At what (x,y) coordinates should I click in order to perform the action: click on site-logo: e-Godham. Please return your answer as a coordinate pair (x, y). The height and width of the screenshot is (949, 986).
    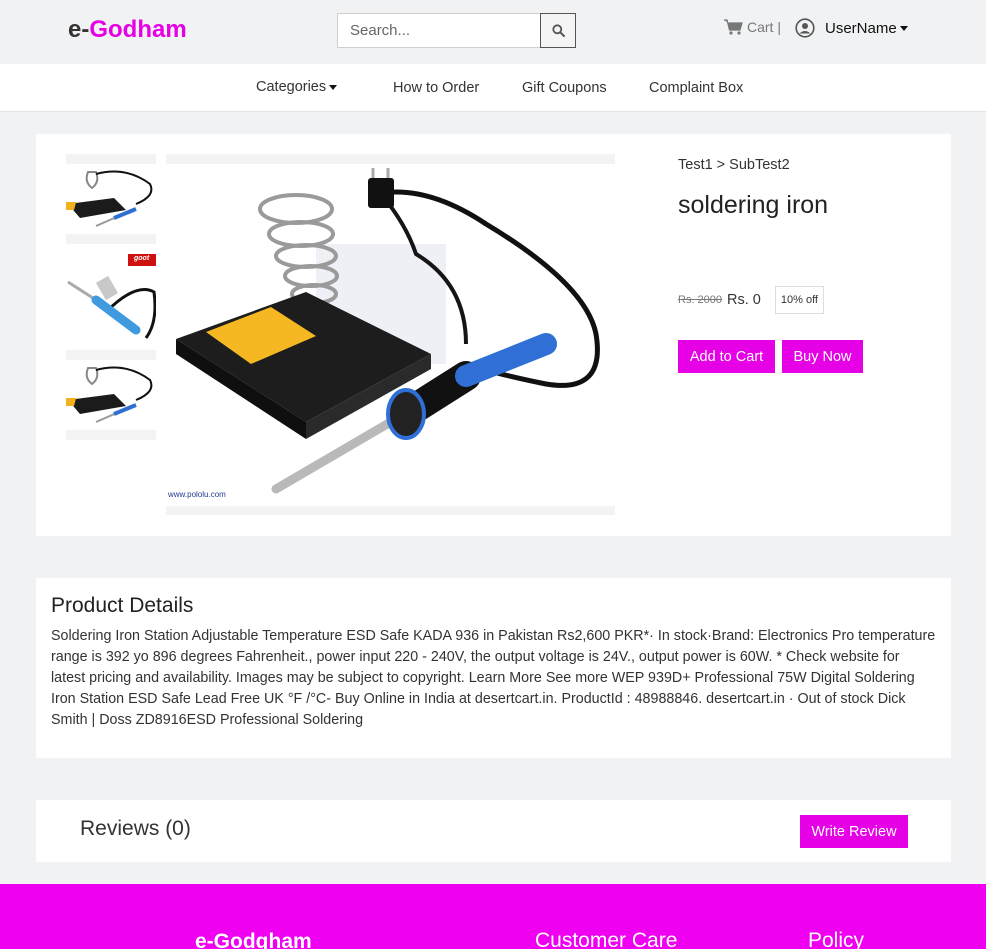
    Looking at the image, I should click on (127, 30).